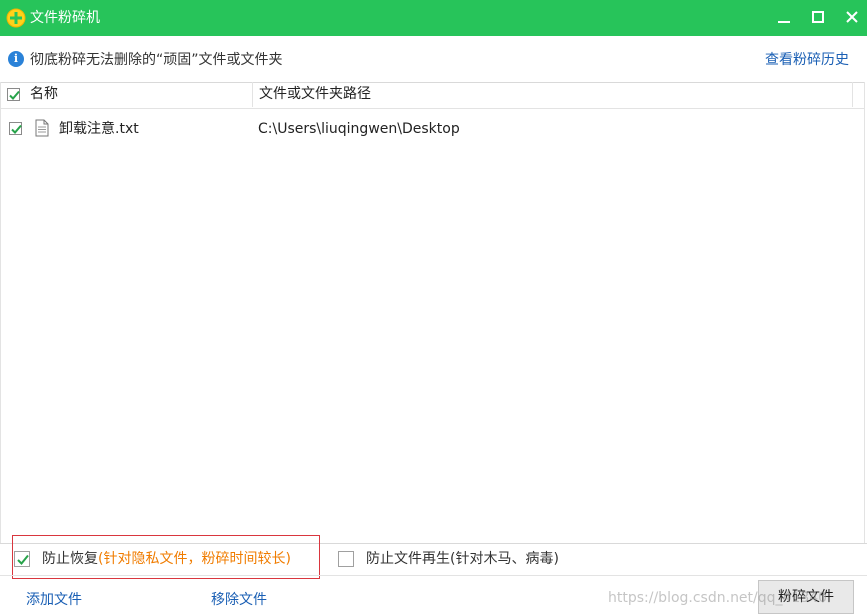  What do you see at coordinates (99, 129) in the screenshot?
I see `file-name: 卸载注意.txt` at bounding box center [99, 129].